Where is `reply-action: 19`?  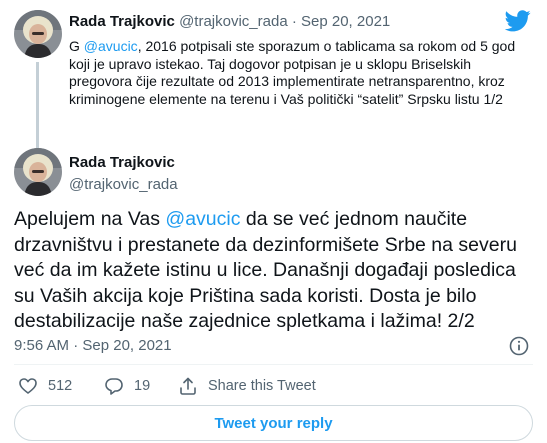
reply-action: 19 is located at coordinates (127, 386).